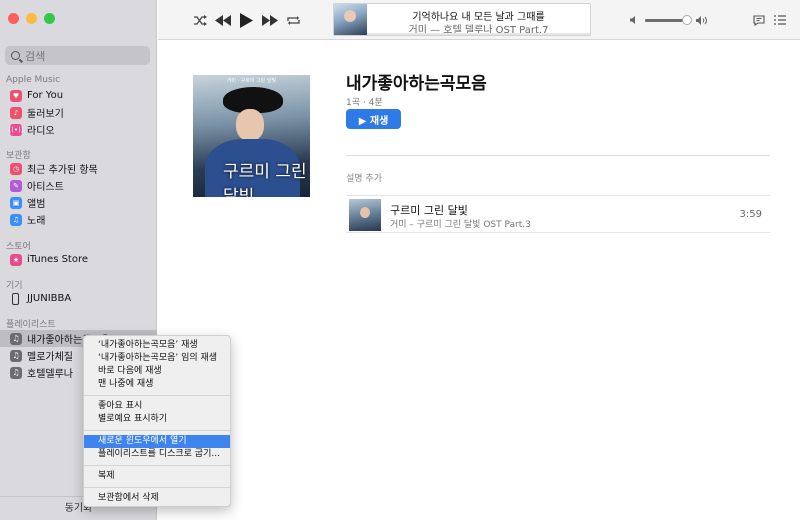  I want to click on minimize-window-button, so click(31, 18).